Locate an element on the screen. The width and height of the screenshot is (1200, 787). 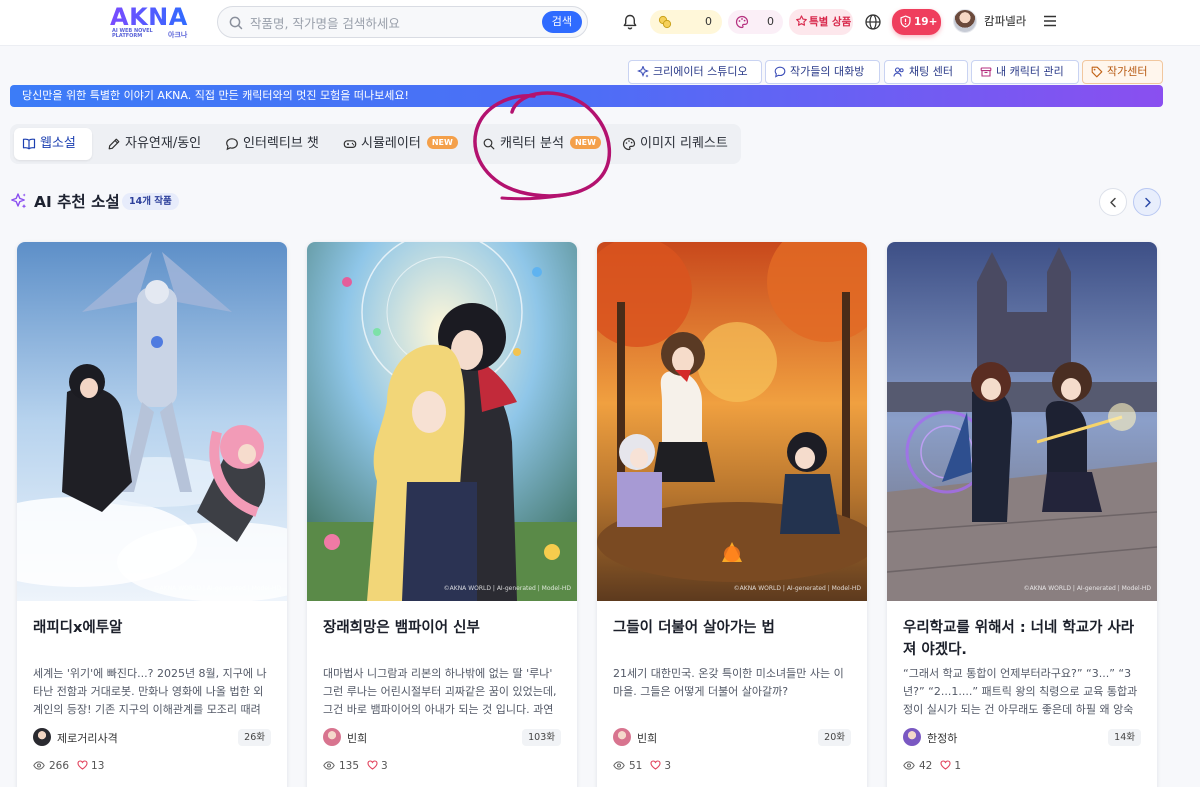
like-count: 3 is located at coordinates (384, 766).